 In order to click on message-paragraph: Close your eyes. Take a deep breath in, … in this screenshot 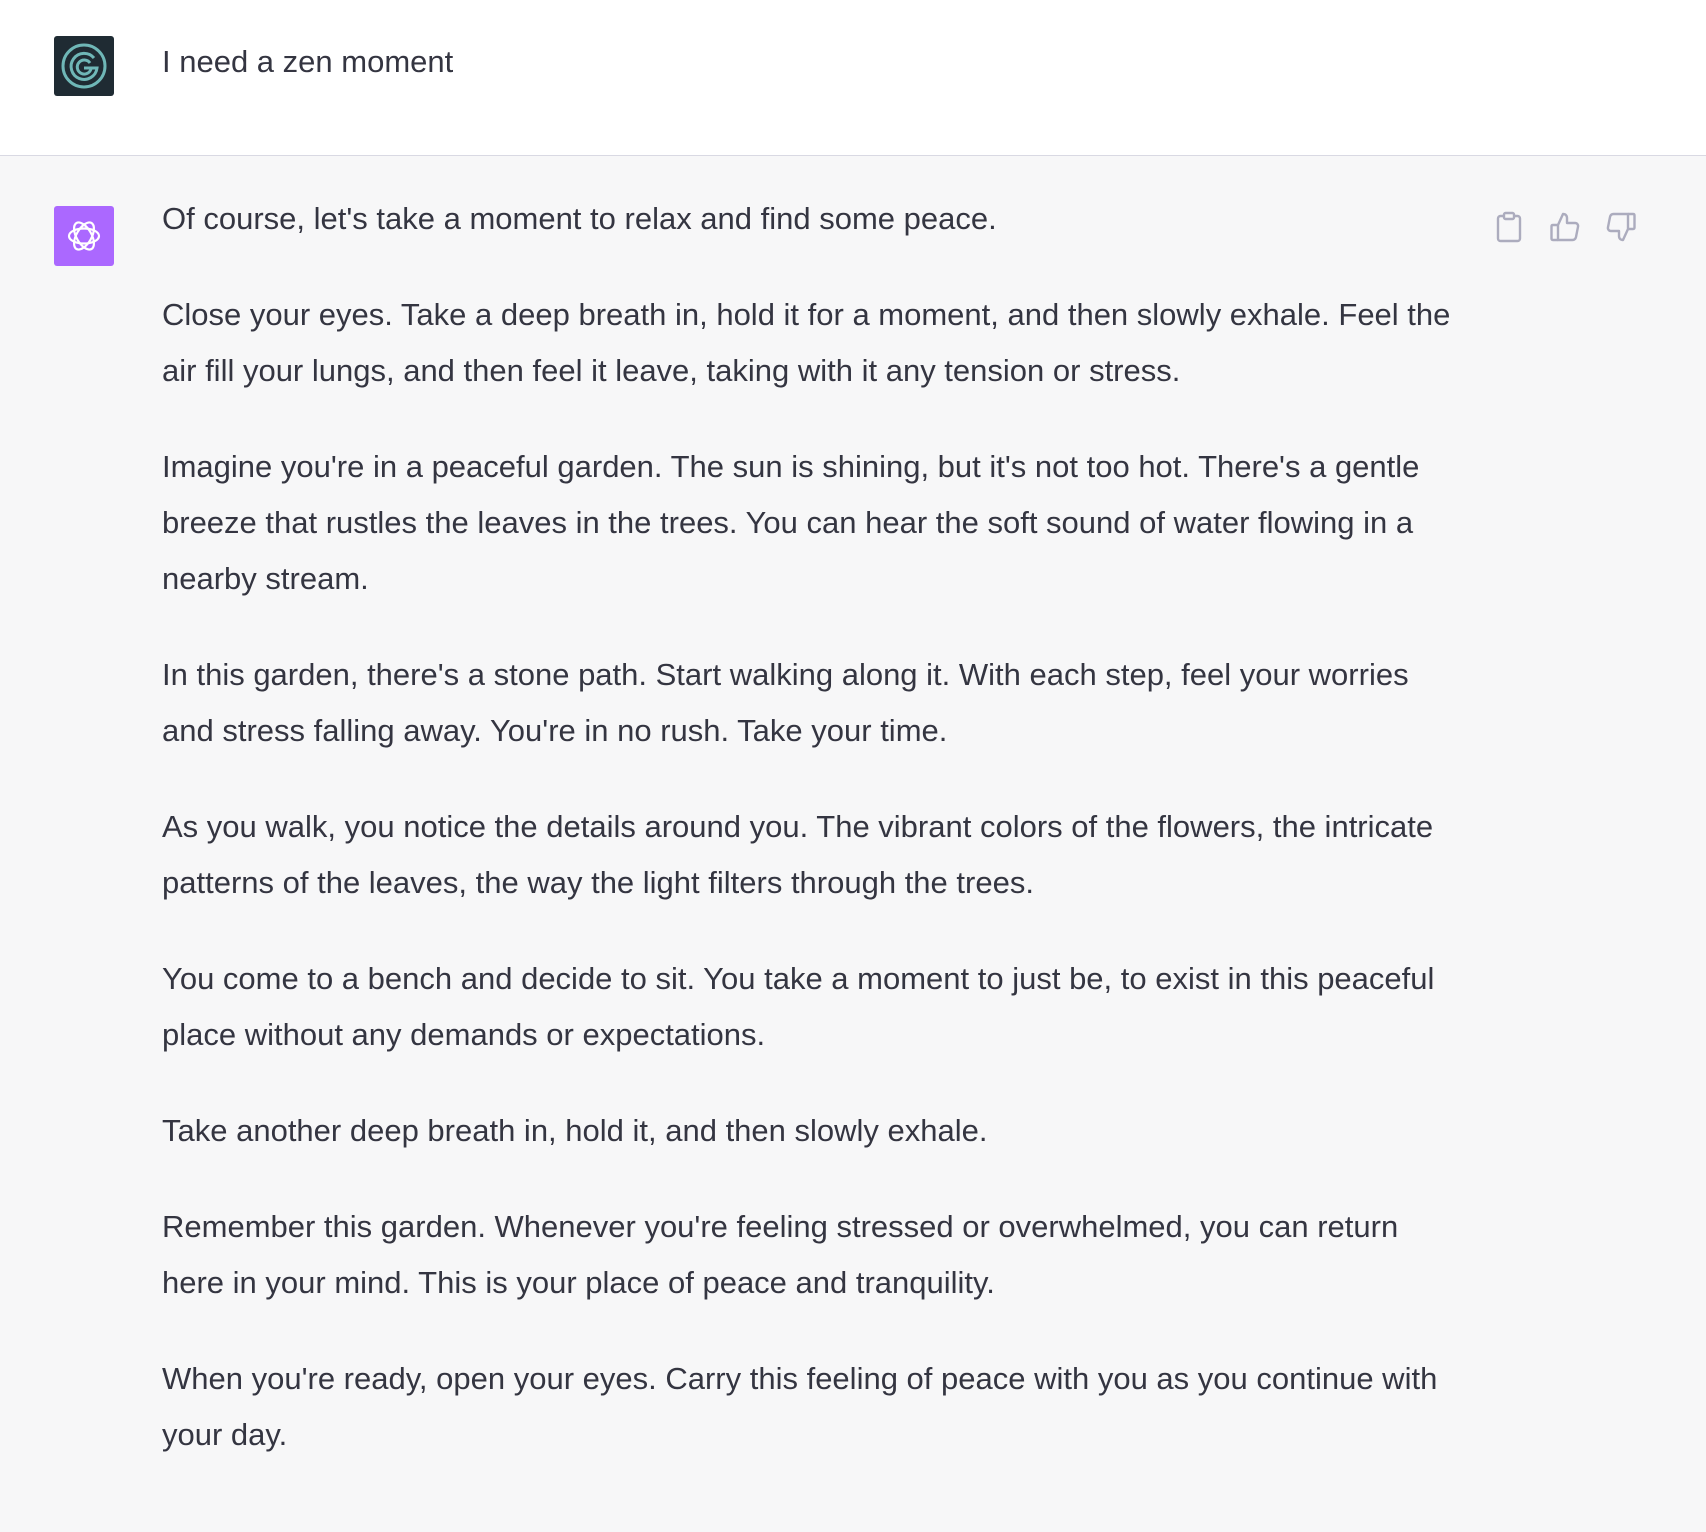, I will do `click(806, 342)`.